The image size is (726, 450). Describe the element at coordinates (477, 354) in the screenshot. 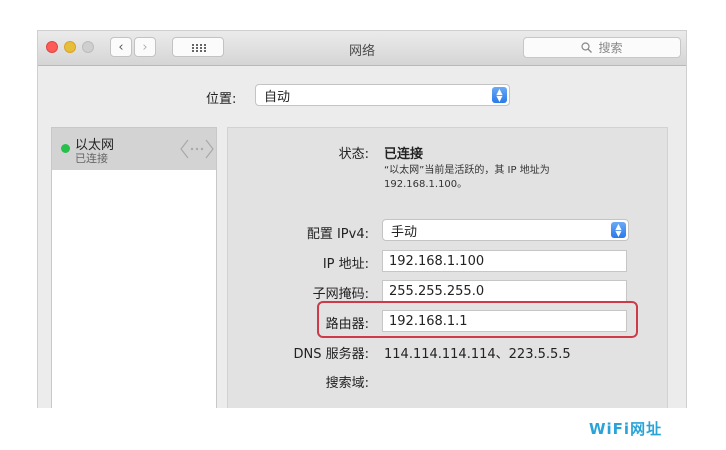

I see `dns-server-value: 114.114.114.114、223.5.5.5` at that location.